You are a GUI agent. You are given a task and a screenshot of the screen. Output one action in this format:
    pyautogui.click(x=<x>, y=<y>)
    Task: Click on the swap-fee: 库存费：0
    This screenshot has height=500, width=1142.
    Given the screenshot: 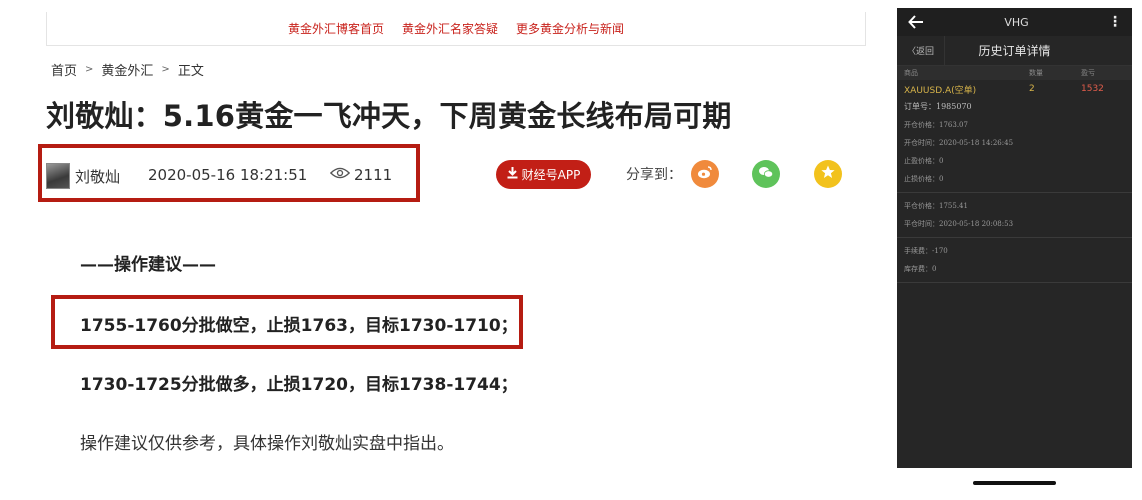 What is the action you would take?
    pyautogui.click(x=920, y=269)
    